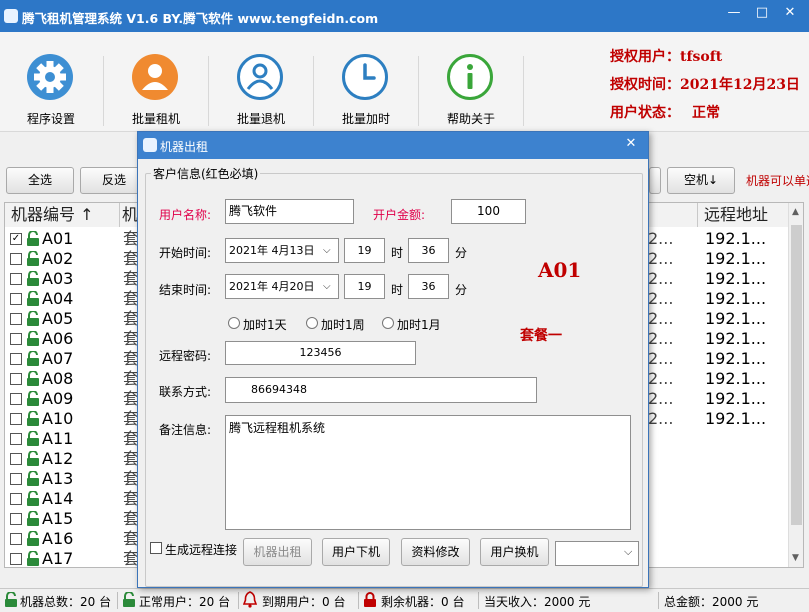  Describe the element at coordinates (597, 553) in the screenshot. I see `machine-select: ⌵` at that location.